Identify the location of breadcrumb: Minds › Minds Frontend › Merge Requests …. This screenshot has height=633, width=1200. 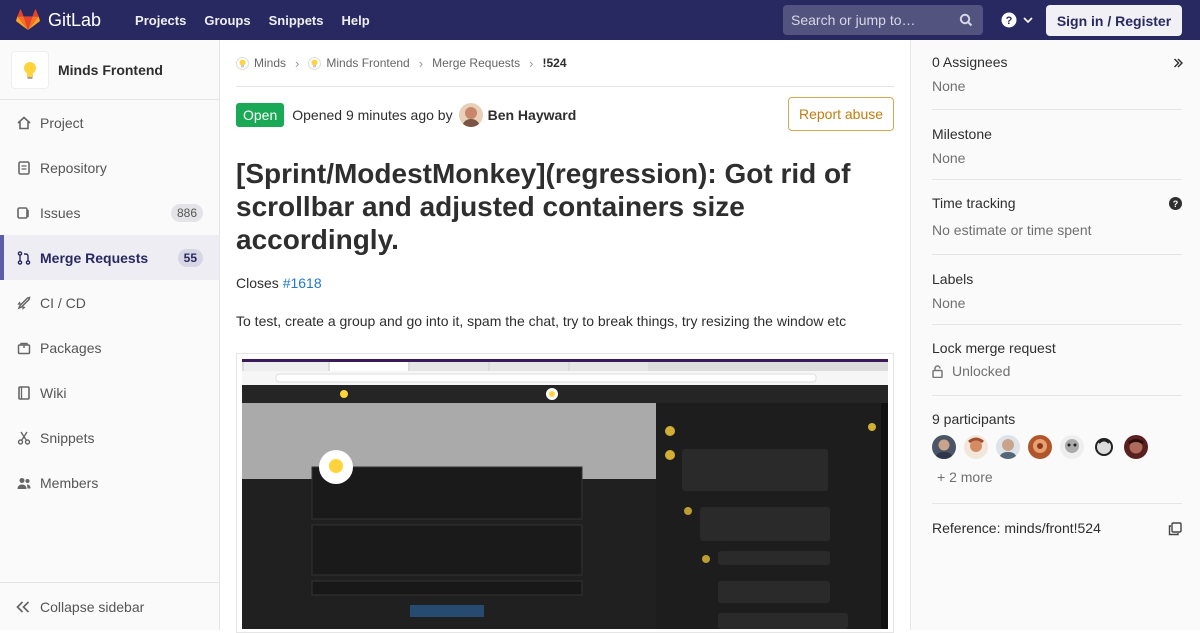
(565, 63).